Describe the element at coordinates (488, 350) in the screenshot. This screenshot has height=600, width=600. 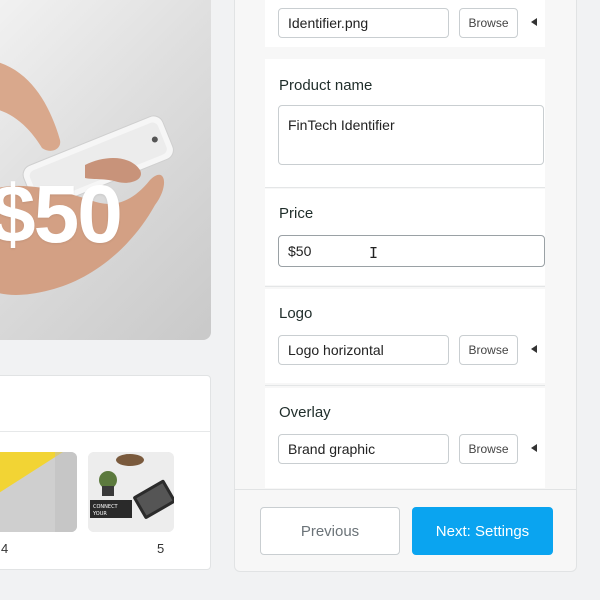
I see `browse-logo-button: Browse` at that location.